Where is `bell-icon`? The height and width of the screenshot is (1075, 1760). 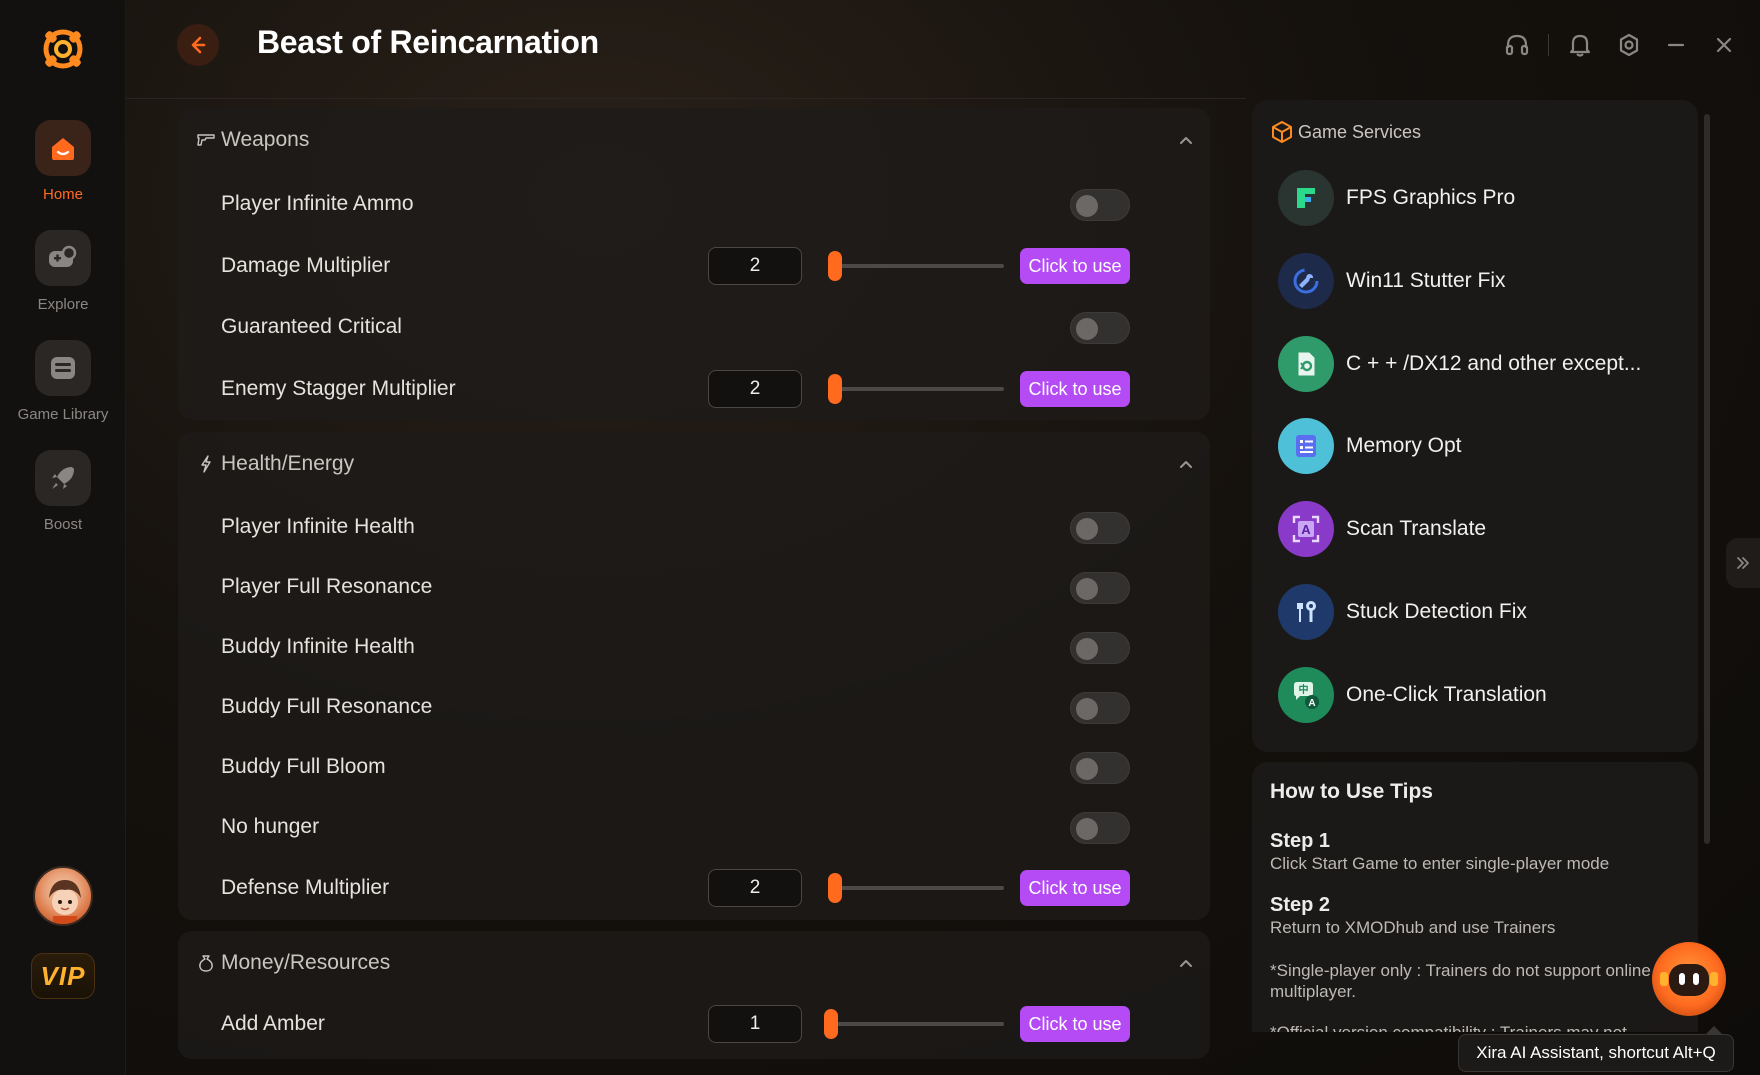
bell-icon is located at coordinates (1580, 45).